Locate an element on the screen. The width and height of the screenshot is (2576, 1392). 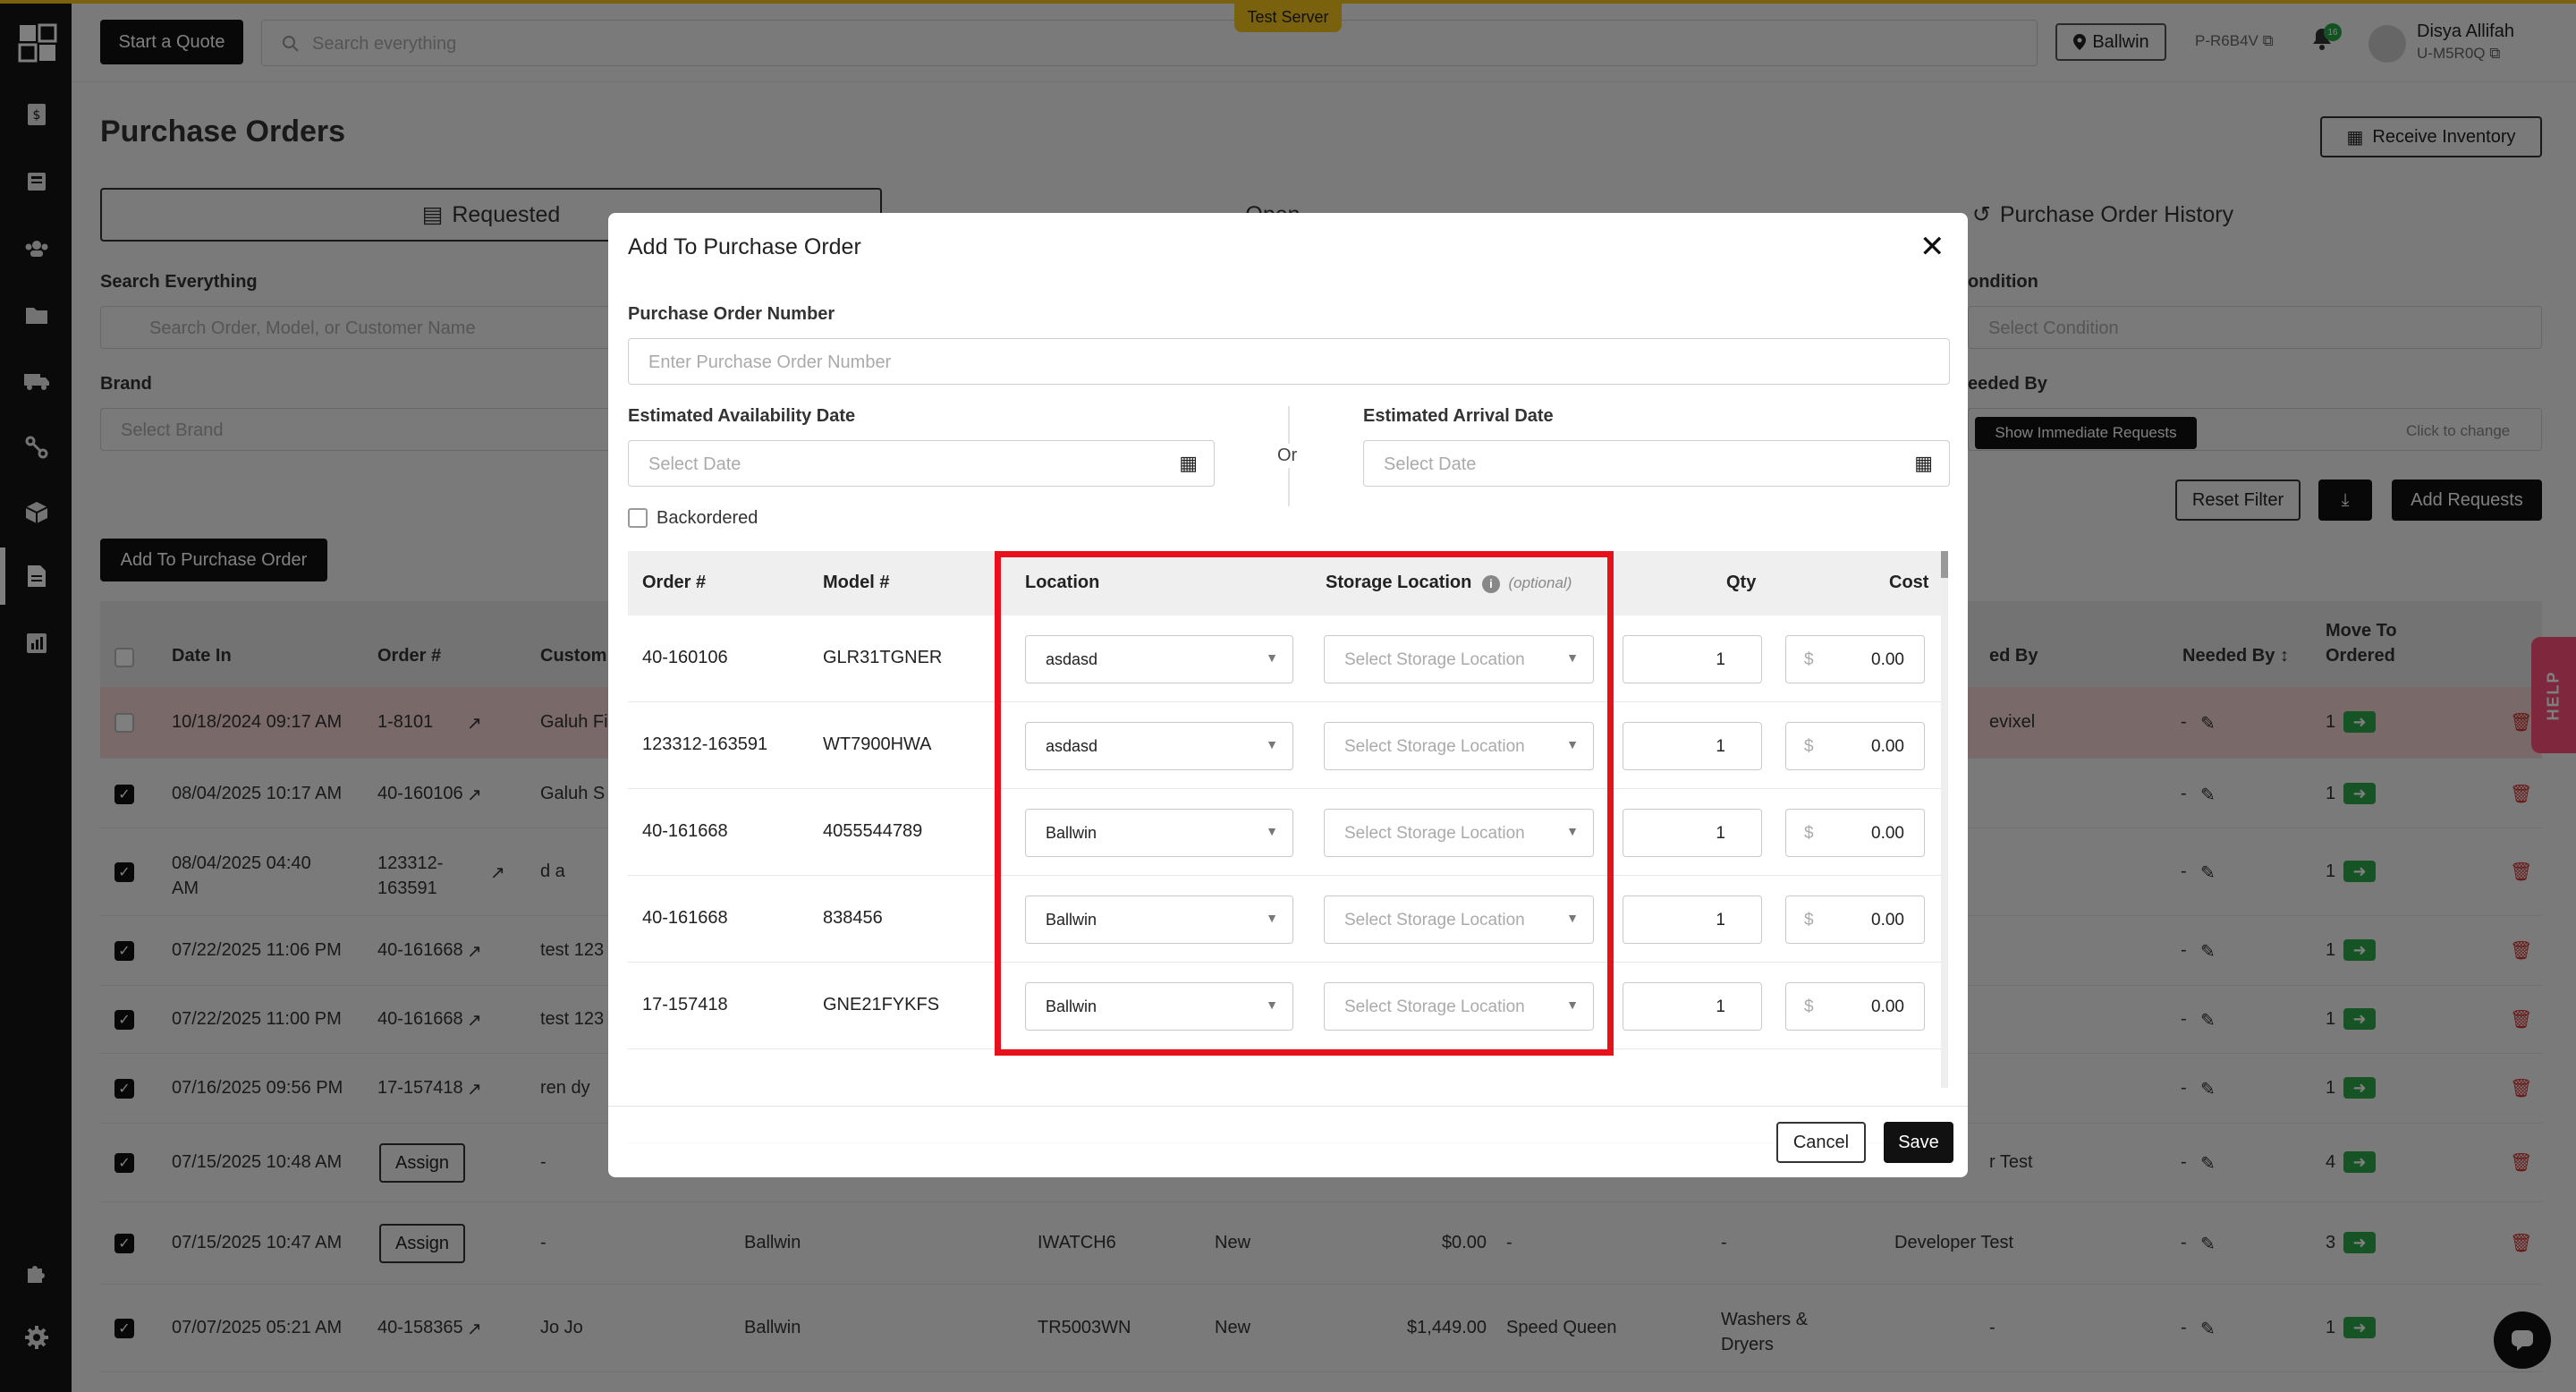
modal-row-order: 123312-163591 is located at coordinates (705, 744).